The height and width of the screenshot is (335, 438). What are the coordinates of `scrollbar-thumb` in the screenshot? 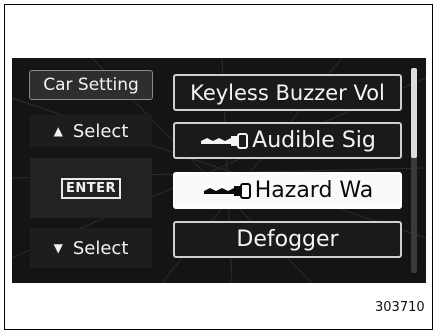 It's located at (414, 113).